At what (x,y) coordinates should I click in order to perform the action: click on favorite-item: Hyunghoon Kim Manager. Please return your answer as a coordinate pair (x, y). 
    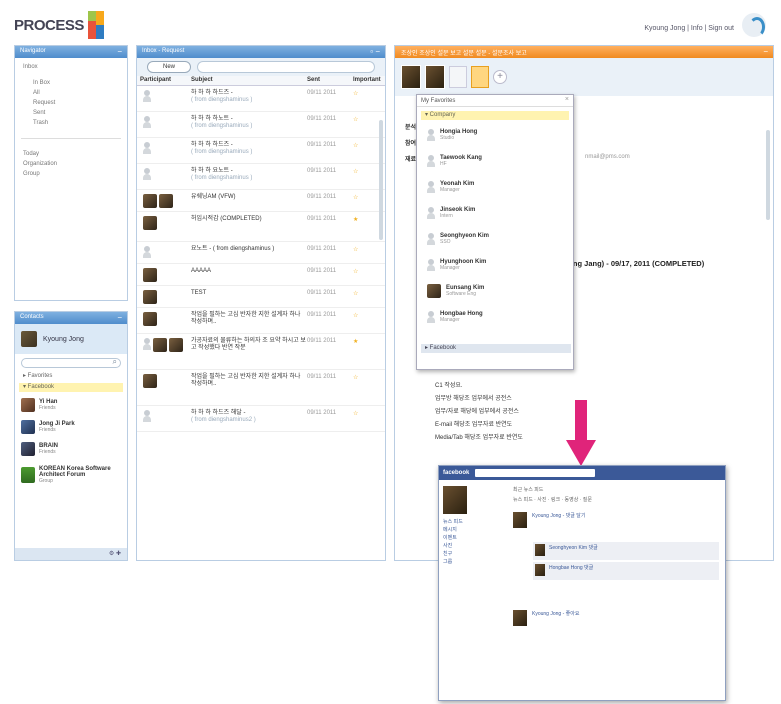
    Looking at the image, I should click on (495, 265).